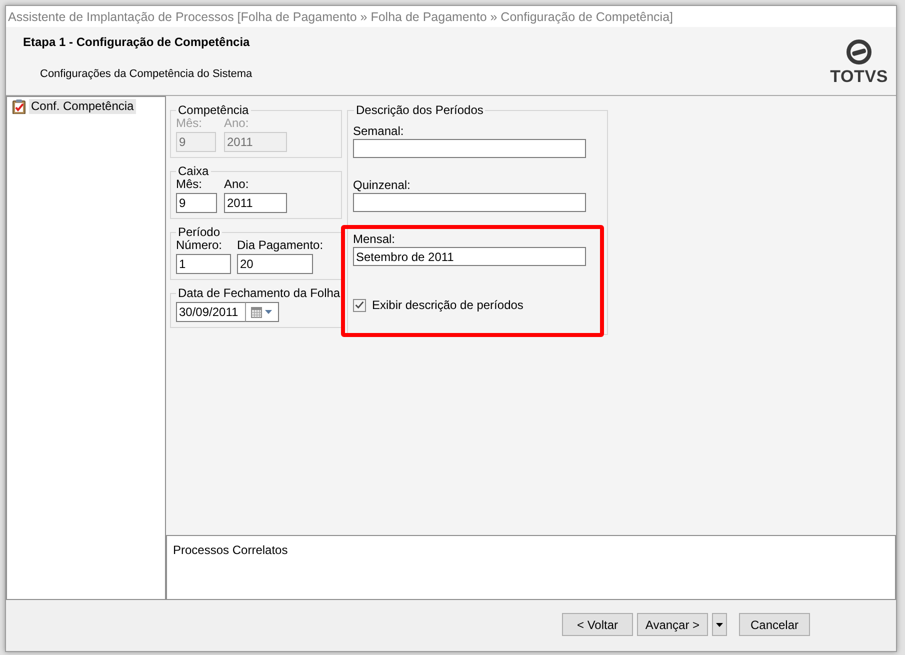 The width and height of the screenshot is (905, 655). What do you see at coordinates (381, 185) in the screenshot?
I see `field-label: Quinzenal:` at bounding box center [381, 185].